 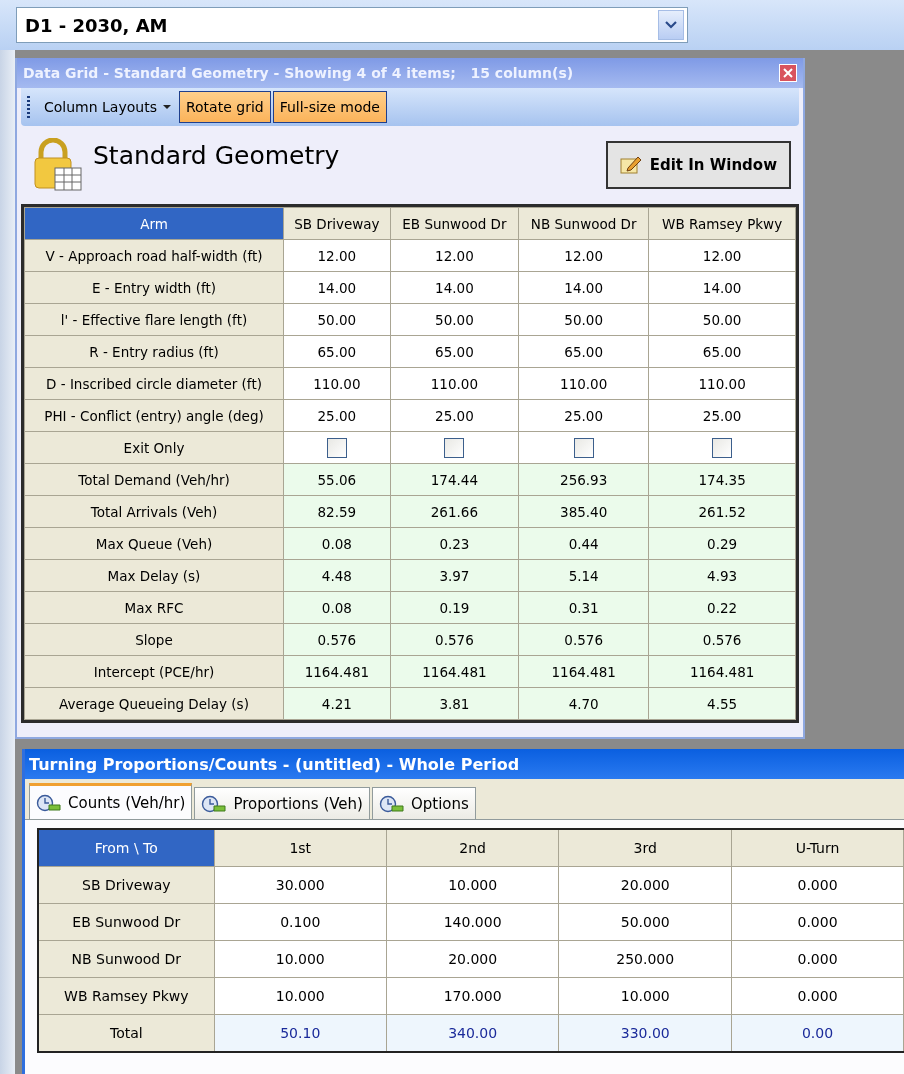 What do you see at coordinates (817, 848) in the screenshot?
I see `column-header: U-Turn` at bounding box center [817, 848].